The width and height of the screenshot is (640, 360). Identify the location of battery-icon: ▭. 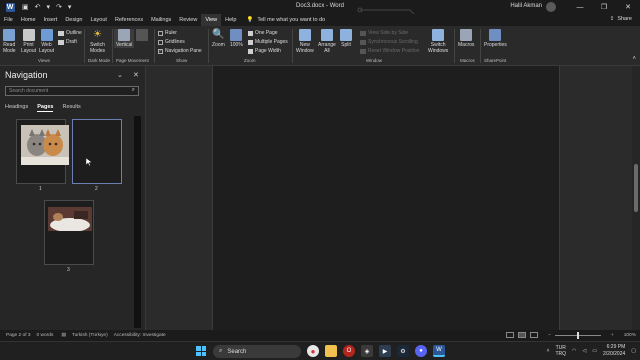
(594, 351).